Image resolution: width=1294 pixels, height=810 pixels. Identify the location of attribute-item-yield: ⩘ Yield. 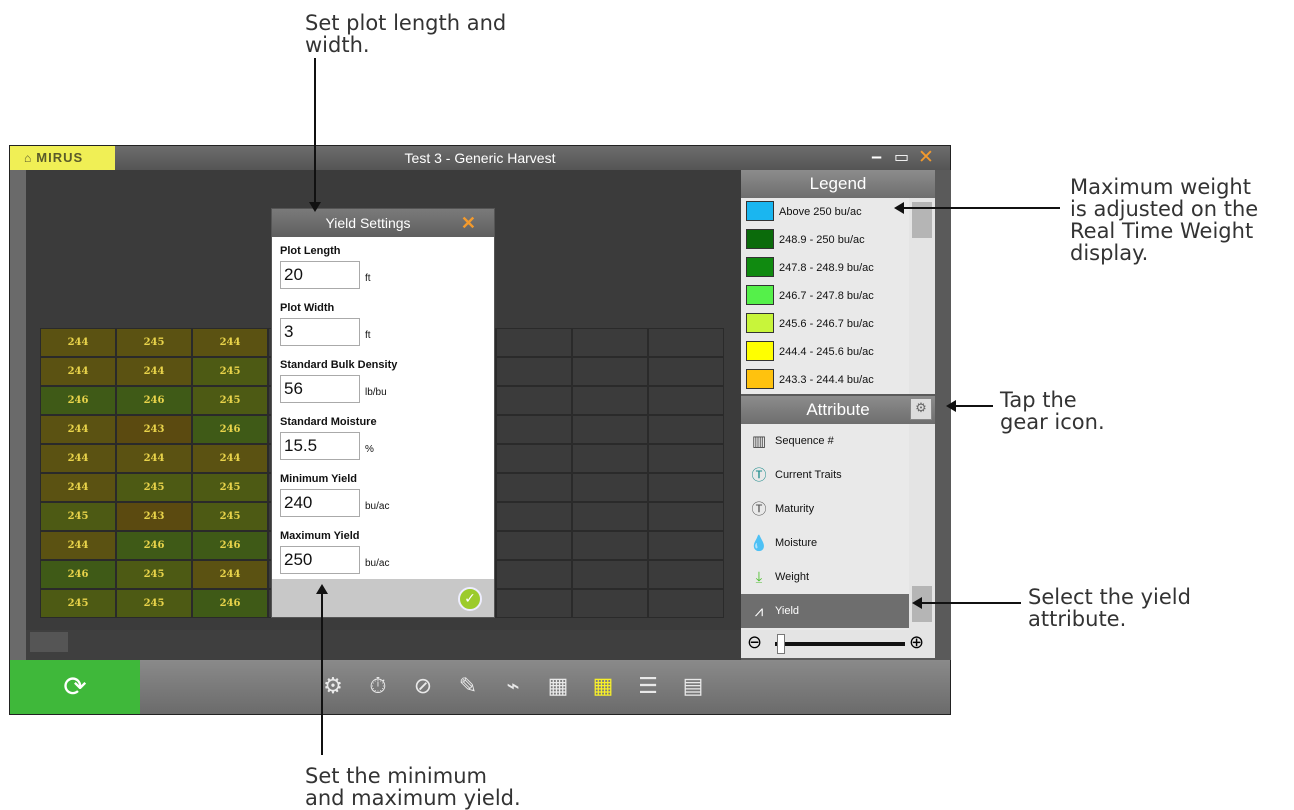
(825, 611).